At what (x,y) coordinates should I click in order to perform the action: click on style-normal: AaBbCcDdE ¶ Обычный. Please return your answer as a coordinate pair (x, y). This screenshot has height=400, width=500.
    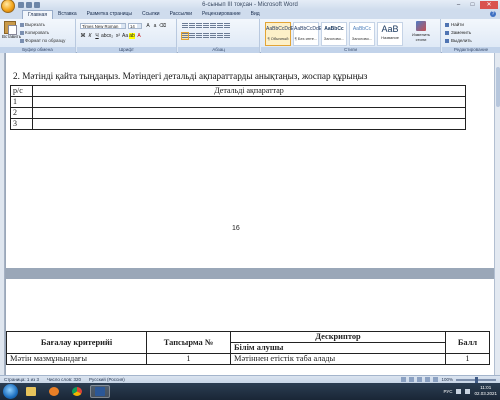
    Looking at the image, I should click on (279, 34).